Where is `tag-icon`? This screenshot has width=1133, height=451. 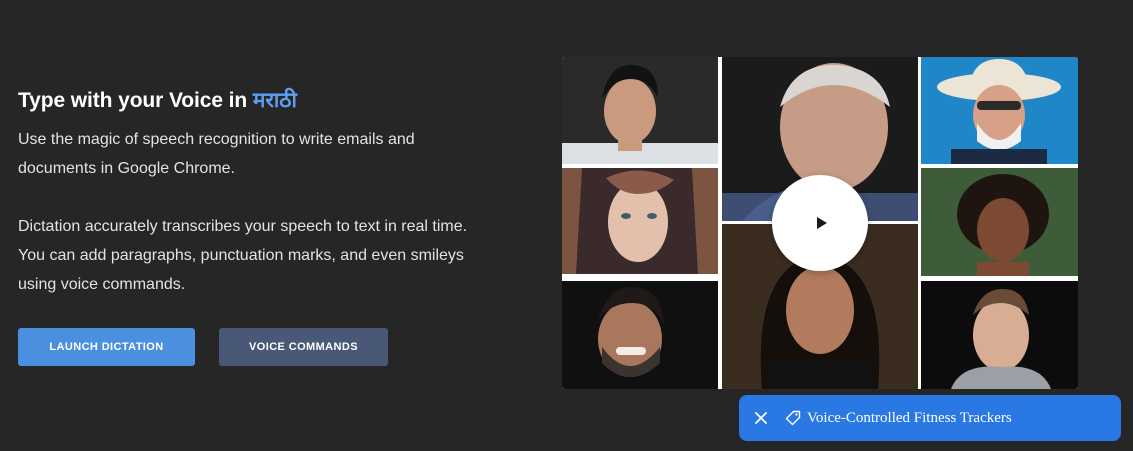 tag-icon is located at coordinates (793, 418).